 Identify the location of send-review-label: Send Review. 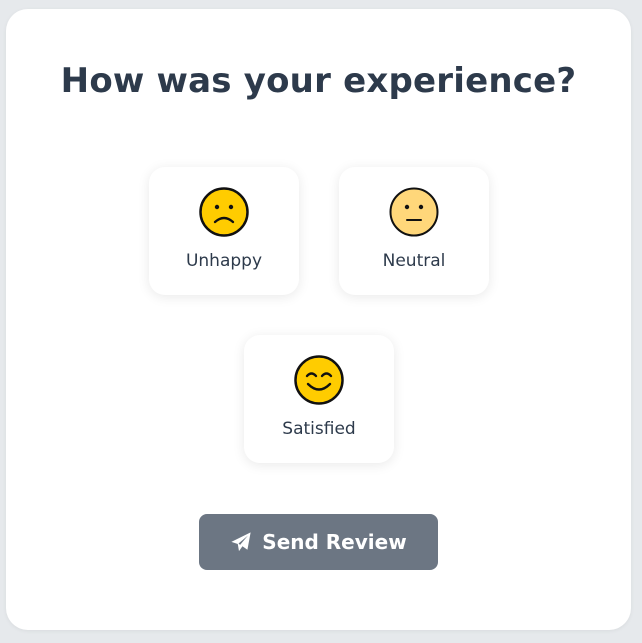
(334, 542).